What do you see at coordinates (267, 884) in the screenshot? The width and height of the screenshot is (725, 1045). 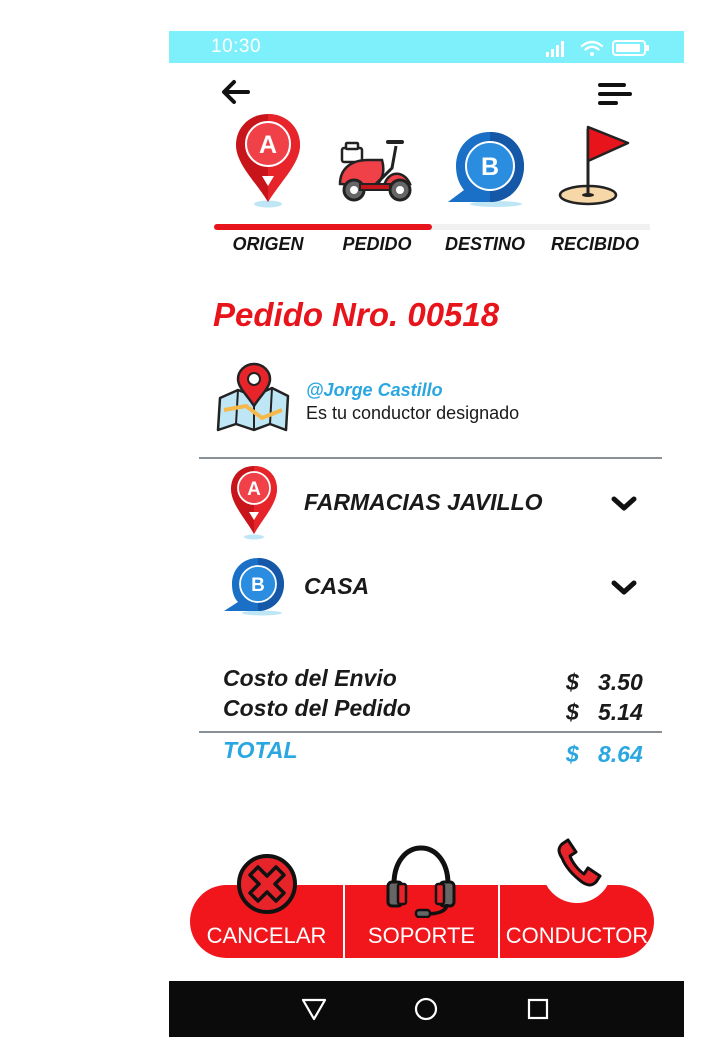 I see `cancel-x-icon` at bounding box center [267, 884].